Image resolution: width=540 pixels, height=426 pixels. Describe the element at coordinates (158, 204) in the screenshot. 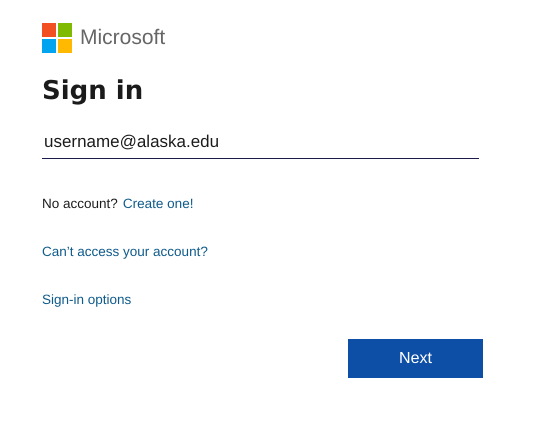

I see `create-account-link: Create one!` at that location.